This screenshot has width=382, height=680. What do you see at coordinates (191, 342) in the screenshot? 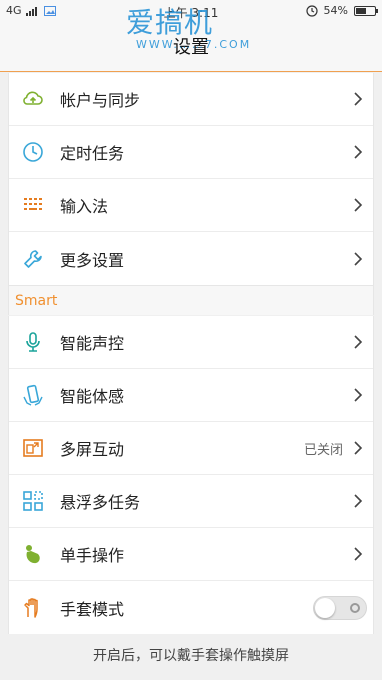
I see `list-item-voice-control: 智能声控` at bounding box center [191, 342].